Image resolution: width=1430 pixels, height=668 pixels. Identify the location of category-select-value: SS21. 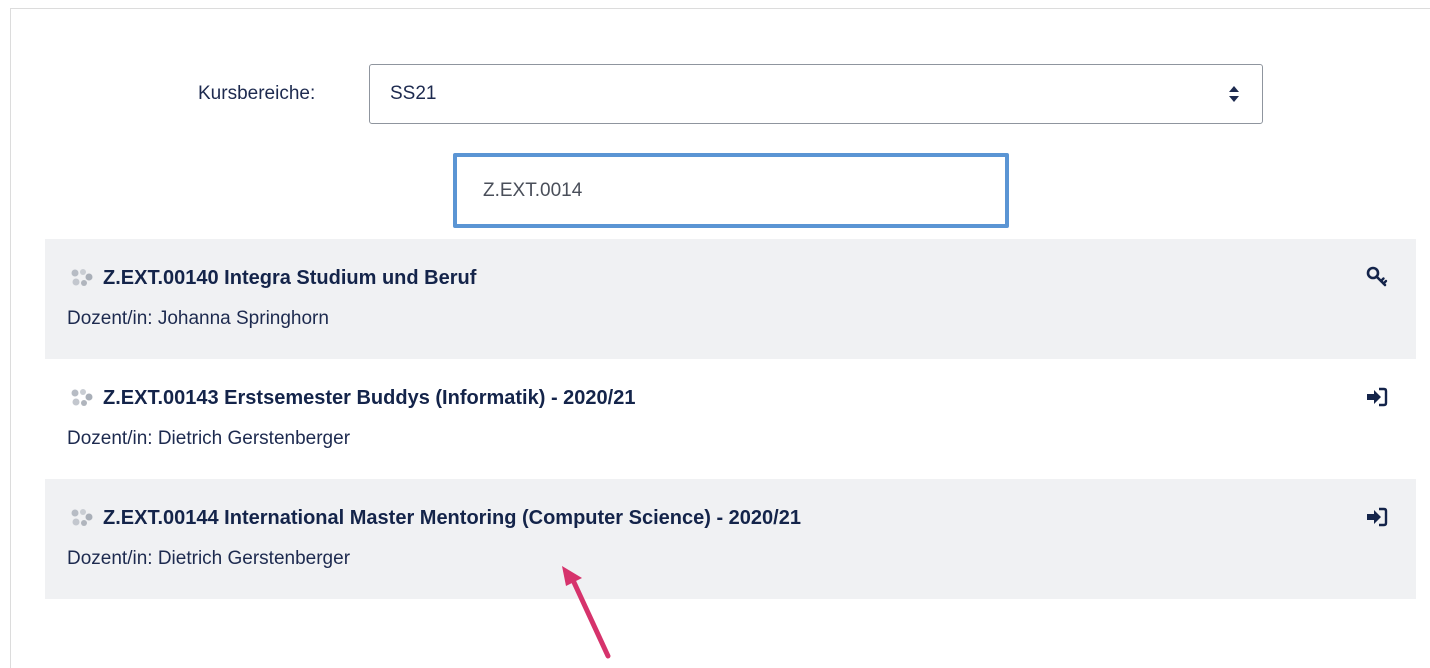
(413, 93).